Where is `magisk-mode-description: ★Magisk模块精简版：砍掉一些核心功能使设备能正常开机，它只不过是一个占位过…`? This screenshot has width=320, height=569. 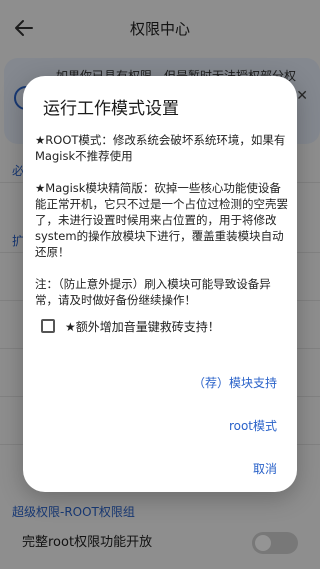 magisk-mode-description: ★Magisk模块精简版：砍掉一些核心功能使设备能正常开机，它只不过是一个占位过… is located at coordinates (161, 220).